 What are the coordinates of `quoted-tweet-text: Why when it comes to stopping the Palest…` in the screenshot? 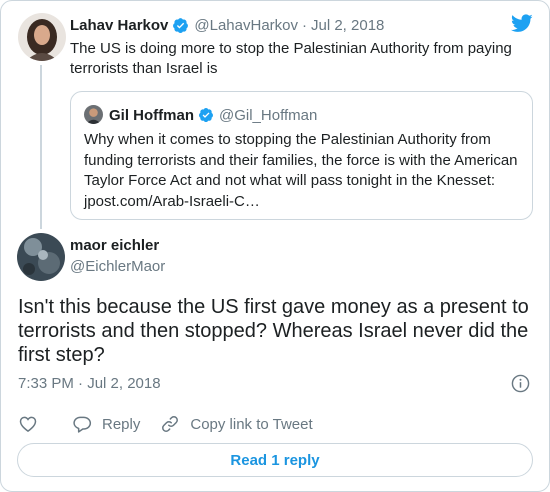 It's located at (301, 170).